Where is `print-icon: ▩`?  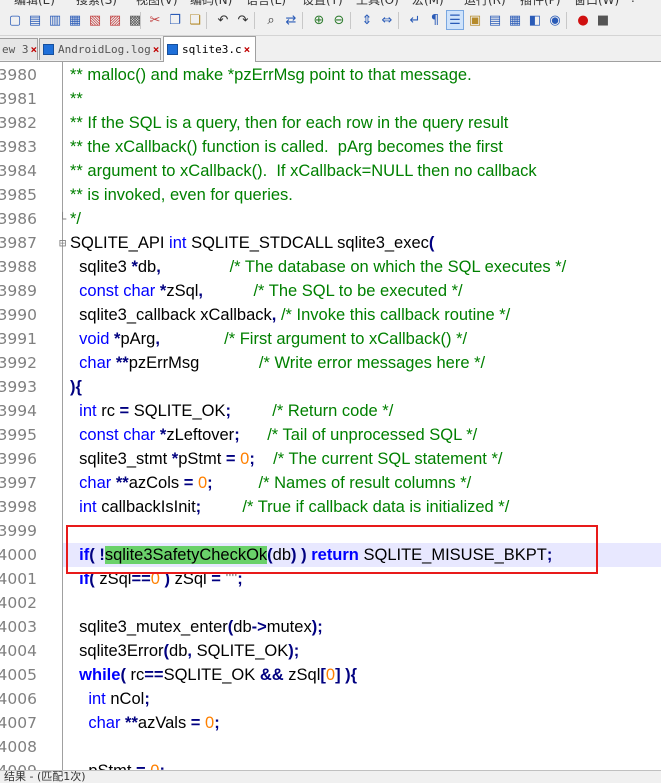
print-icon: ▩ is located at coordinates (135, 20).